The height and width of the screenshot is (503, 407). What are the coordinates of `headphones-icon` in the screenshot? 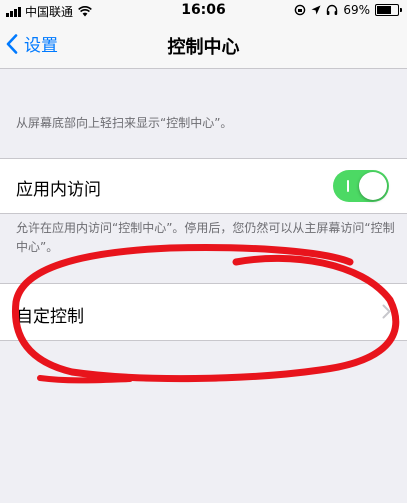 It's located at (332, 9).